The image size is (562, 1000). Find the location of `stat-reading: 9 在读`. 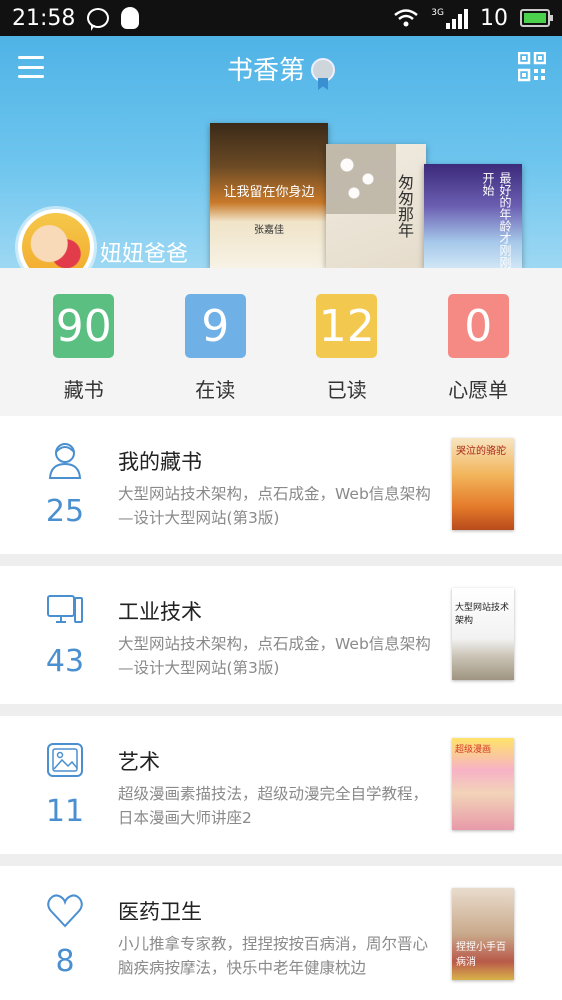

stat-reading: 9 在读 is located at coordinates (215, 355).